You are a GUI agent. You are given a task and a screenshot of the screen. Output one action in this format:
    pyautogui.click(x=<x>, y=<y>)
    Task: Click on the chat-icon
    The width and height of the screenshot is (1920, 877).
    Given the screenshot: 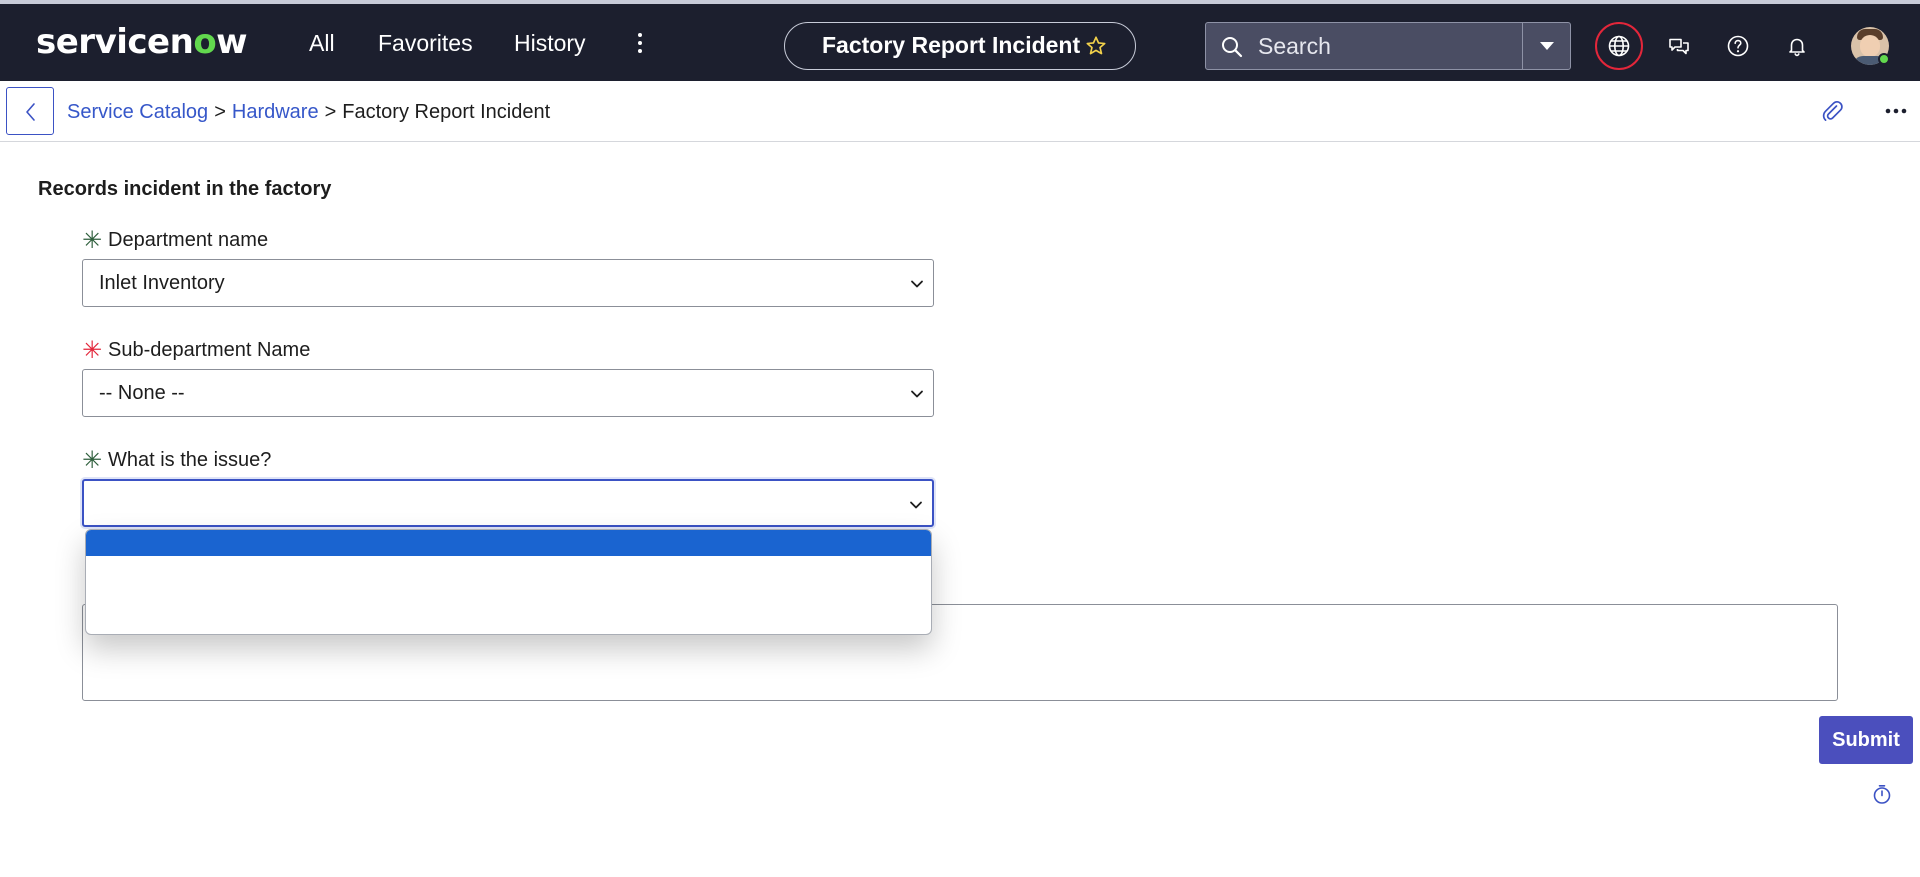 What is the action you would take?
    pyautogui.click(x=1679, y=46)
    